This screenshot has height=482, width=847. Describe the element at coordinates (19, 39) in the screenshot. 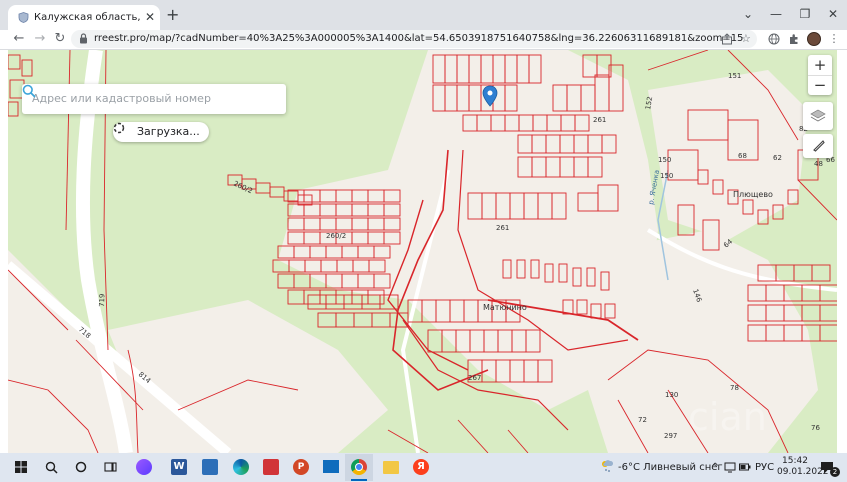

I see `back-button: ←` at that location.